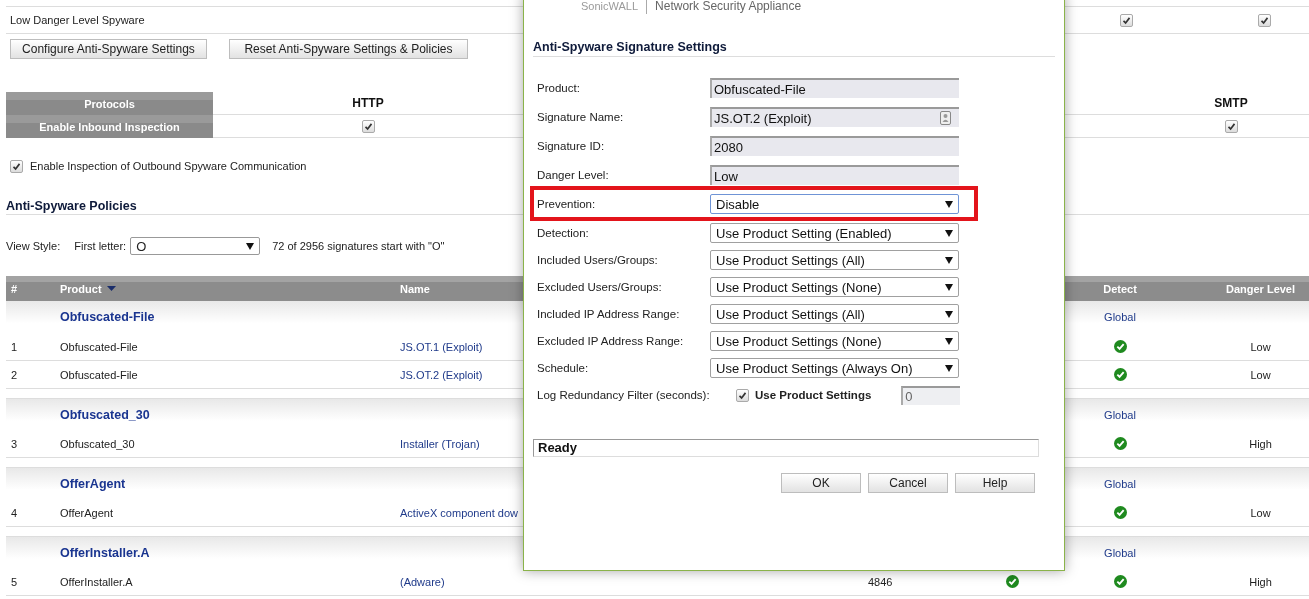 This screenshot has height=599, width=1309. Describe the element at coordinates (908, 483) in the screenshot. I see `cancel-button: Cancel` at that location.